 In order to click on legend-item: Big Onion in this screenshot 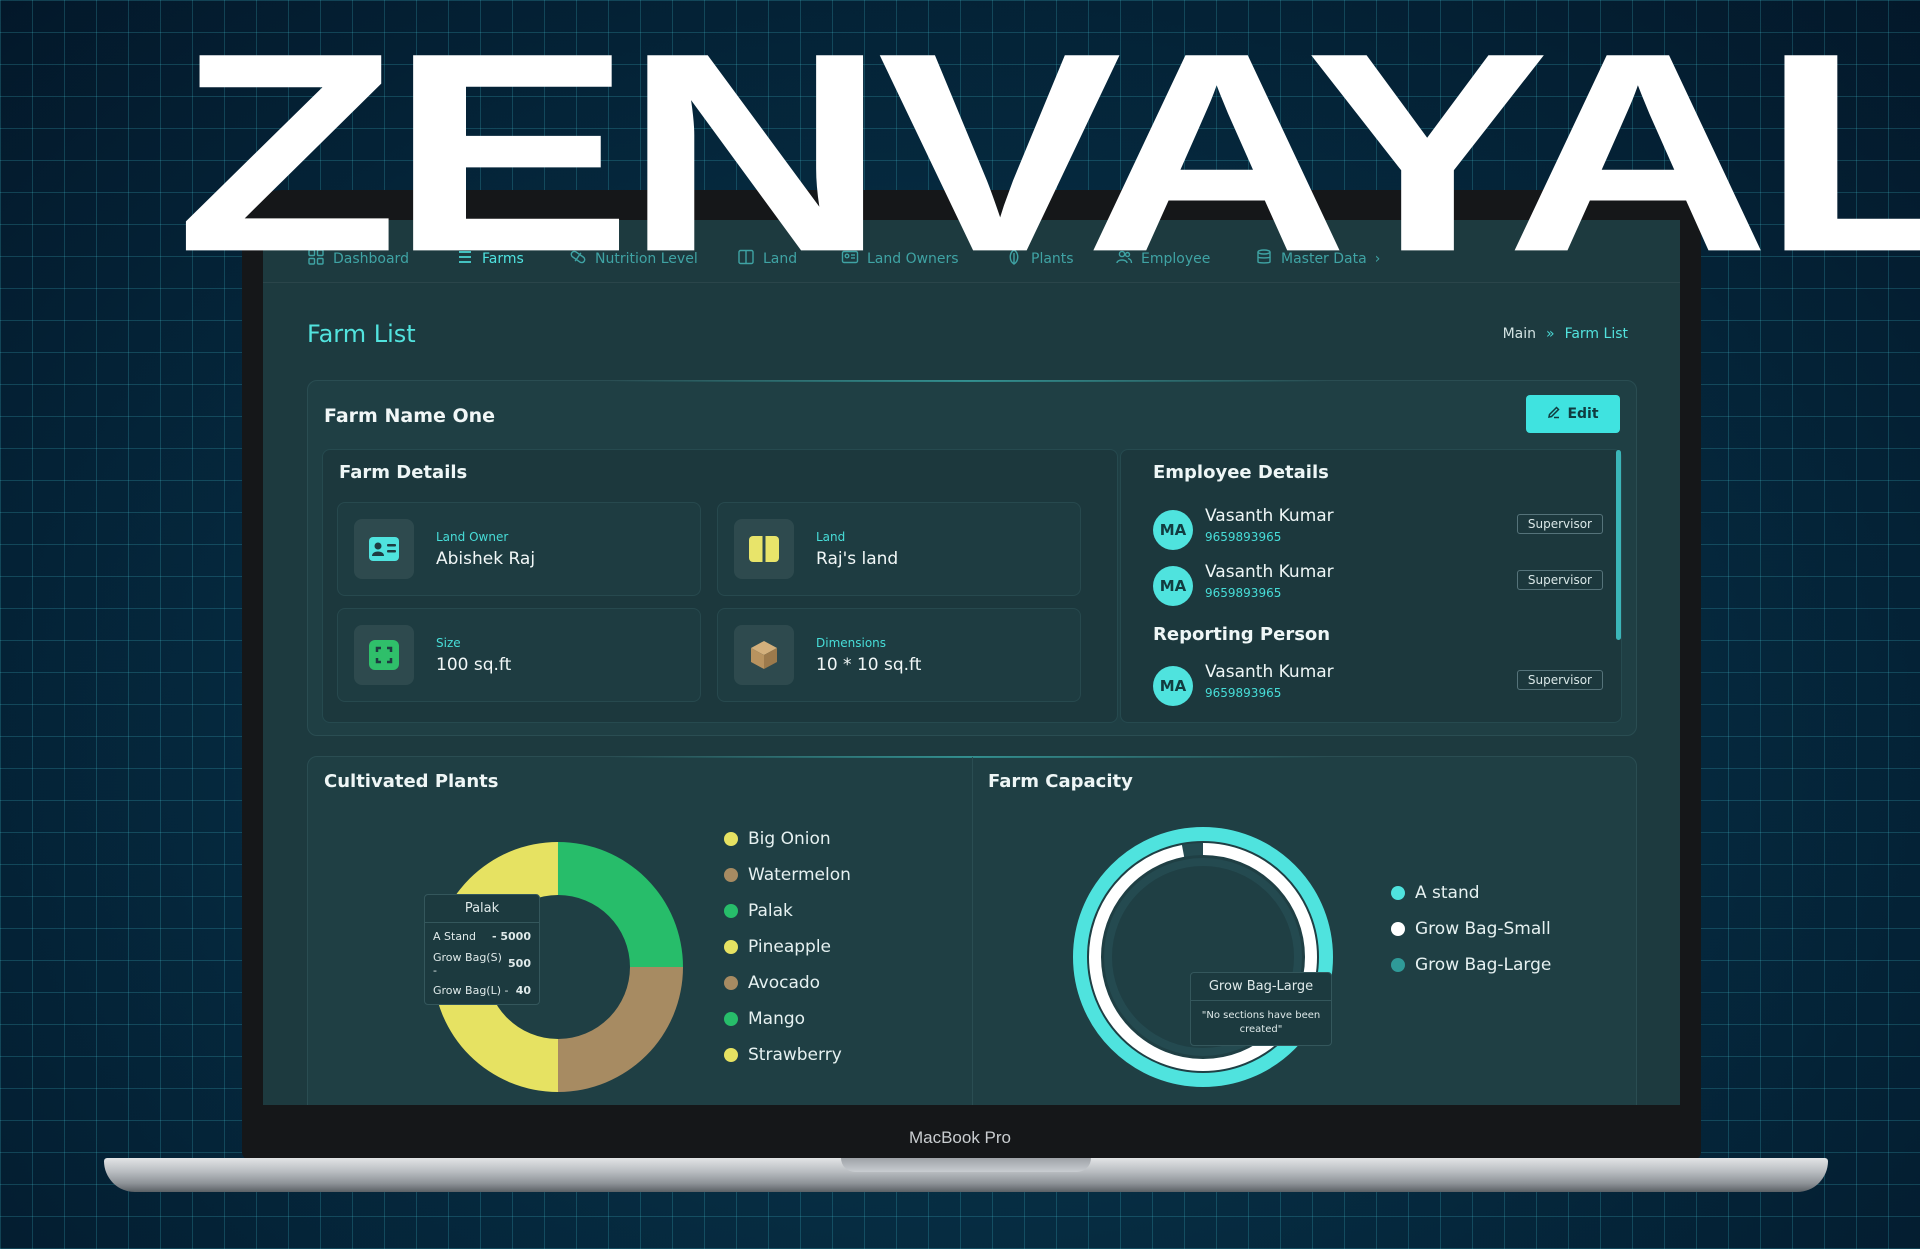, I will do `click(787, 838)`.